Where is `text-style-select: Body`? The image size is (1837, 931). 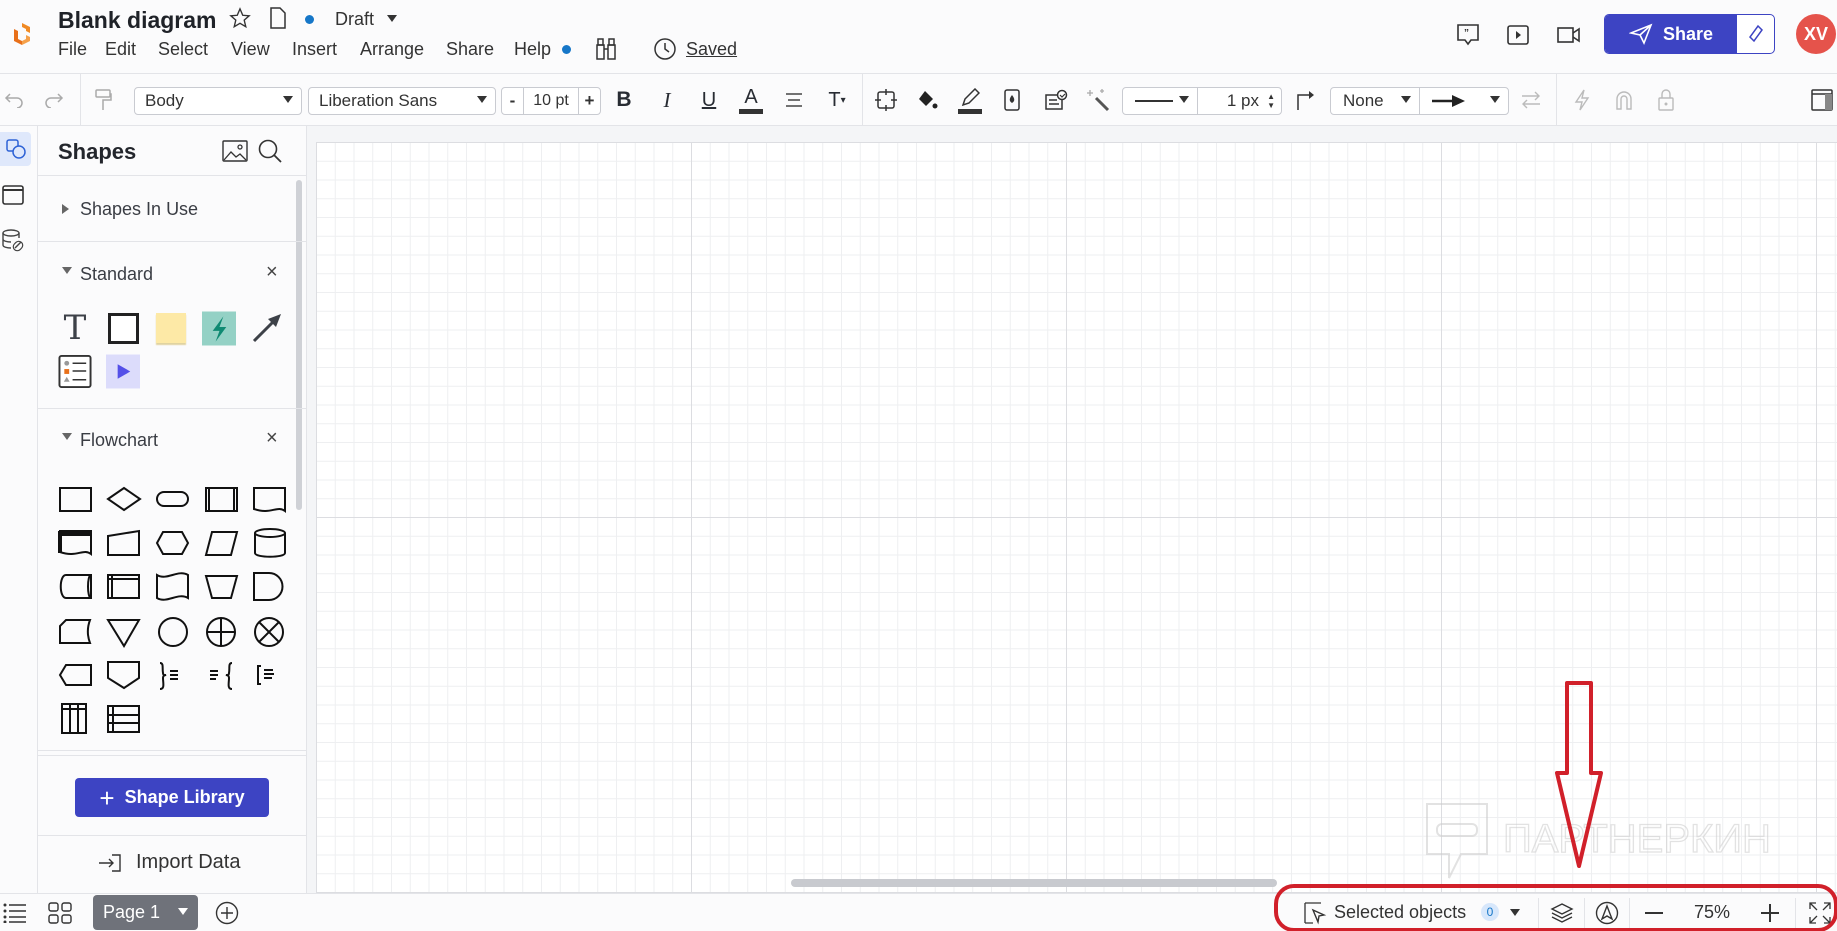 text-style-select: Body is located at coordinates (218, 101).